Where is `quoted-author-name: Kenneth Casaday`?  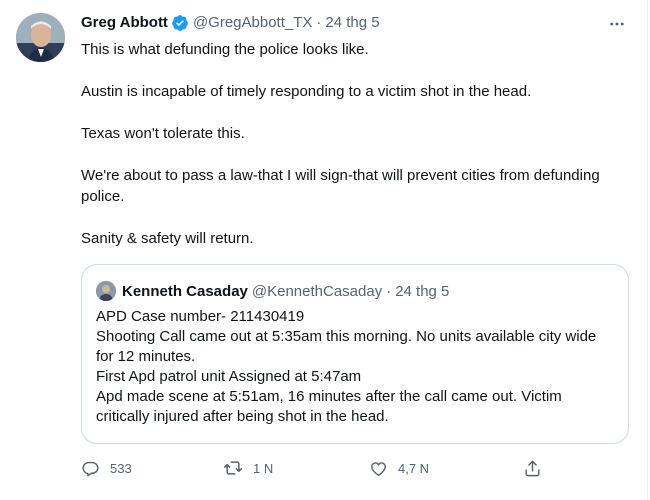
quoted-author-name: Kenneth Casaday is located at coordinates (185, 291).